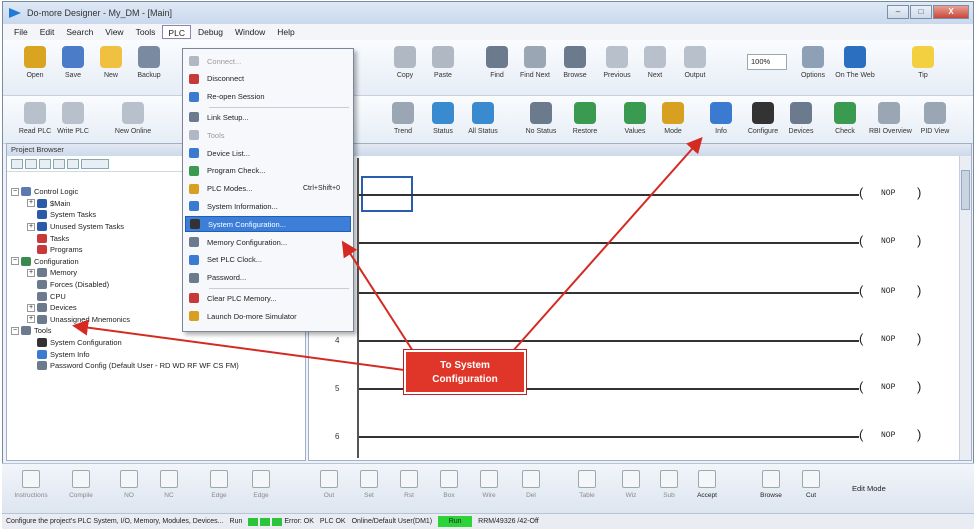 This screenshot has height=531, width=977. What do you see at coordinates (156, 343) in the screenshot?
I see `tree-node-system-configuration: System Configuration` at bounding box center [156, 343].